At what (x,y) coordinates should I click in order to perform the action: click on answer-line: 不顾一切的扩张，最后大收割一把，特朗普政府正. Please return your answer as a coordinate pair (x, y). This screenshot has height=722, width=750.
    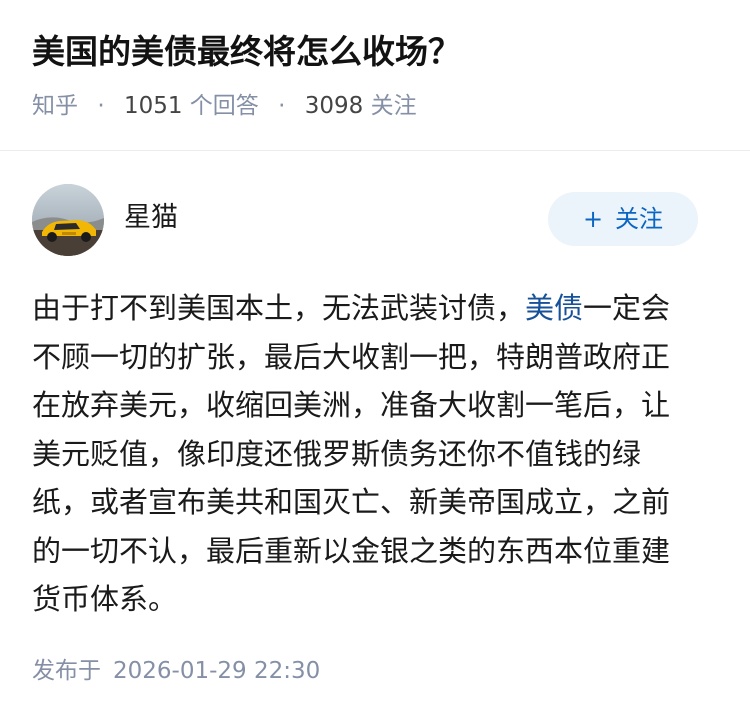
    Looking at the image, I should click on (351, 356).